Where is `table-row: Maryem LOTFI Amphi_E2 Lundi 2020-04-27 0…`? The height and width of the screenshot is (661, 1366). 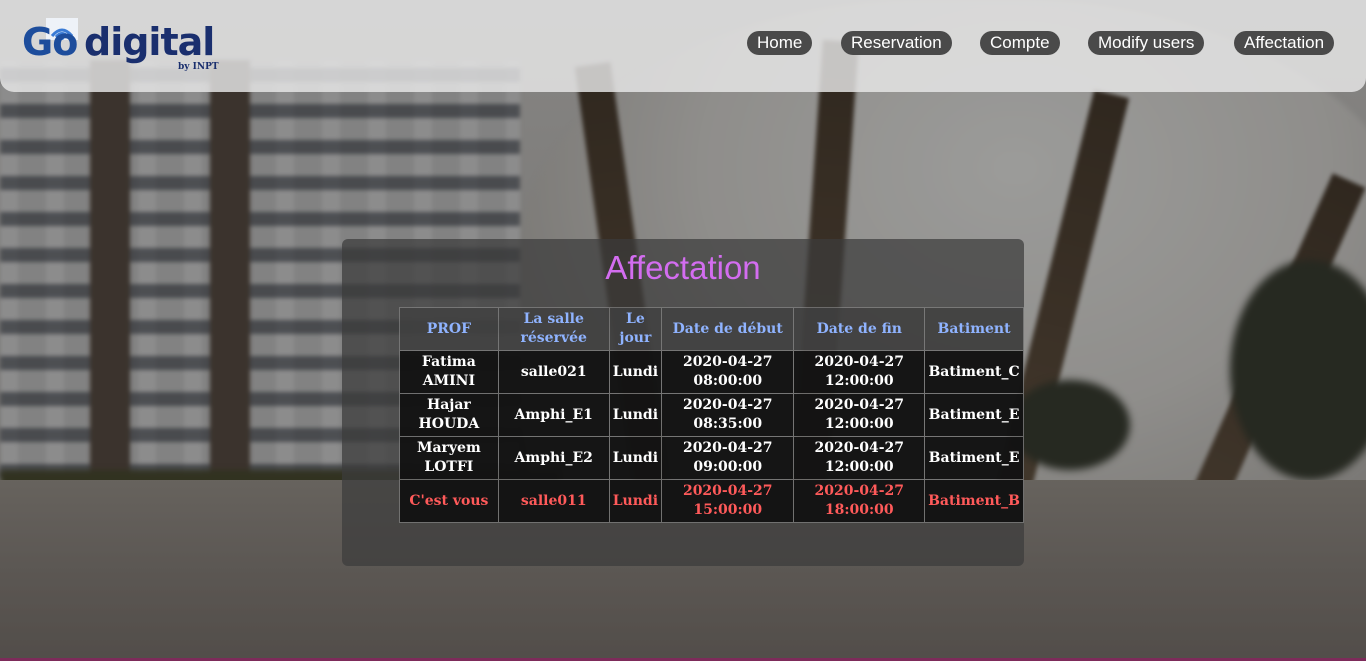
table-row: Maryem LOTFI Amphi_E2 Lundi 2020-04-27 0… is located at coordinates (711, 458).